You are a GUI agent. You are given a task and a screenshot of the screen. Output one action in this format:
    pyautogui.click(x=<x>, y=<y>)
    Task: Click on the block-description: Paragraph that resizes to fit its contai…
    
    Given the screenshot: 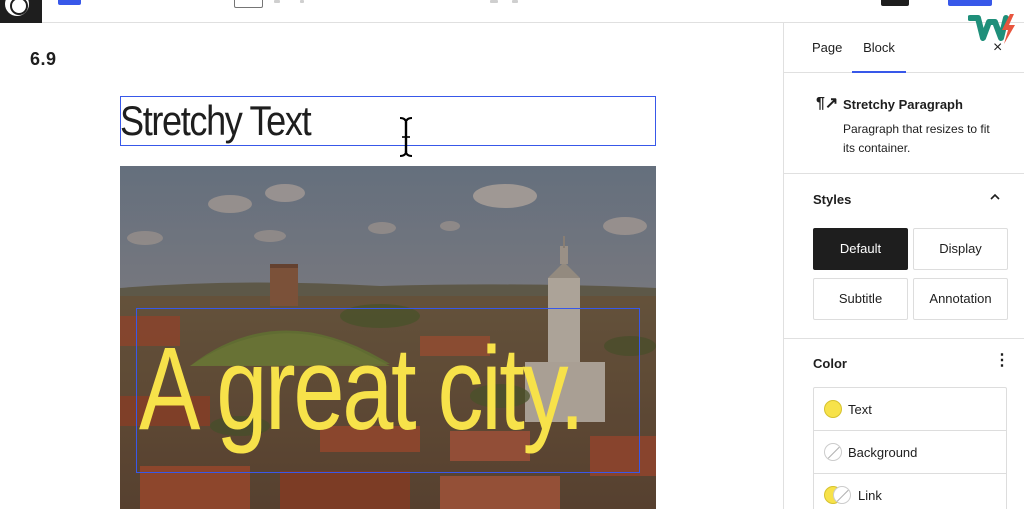 What is the action you would take?
    pyautogui.click(x=916, y=138)
    